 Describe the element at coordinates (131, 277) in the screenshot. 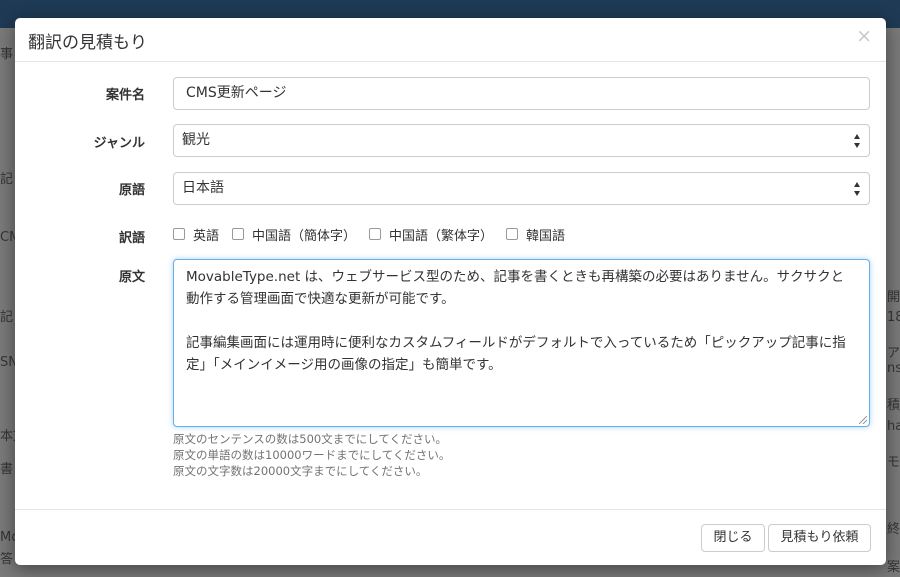

I see `source-text-label: 原文` at that location.